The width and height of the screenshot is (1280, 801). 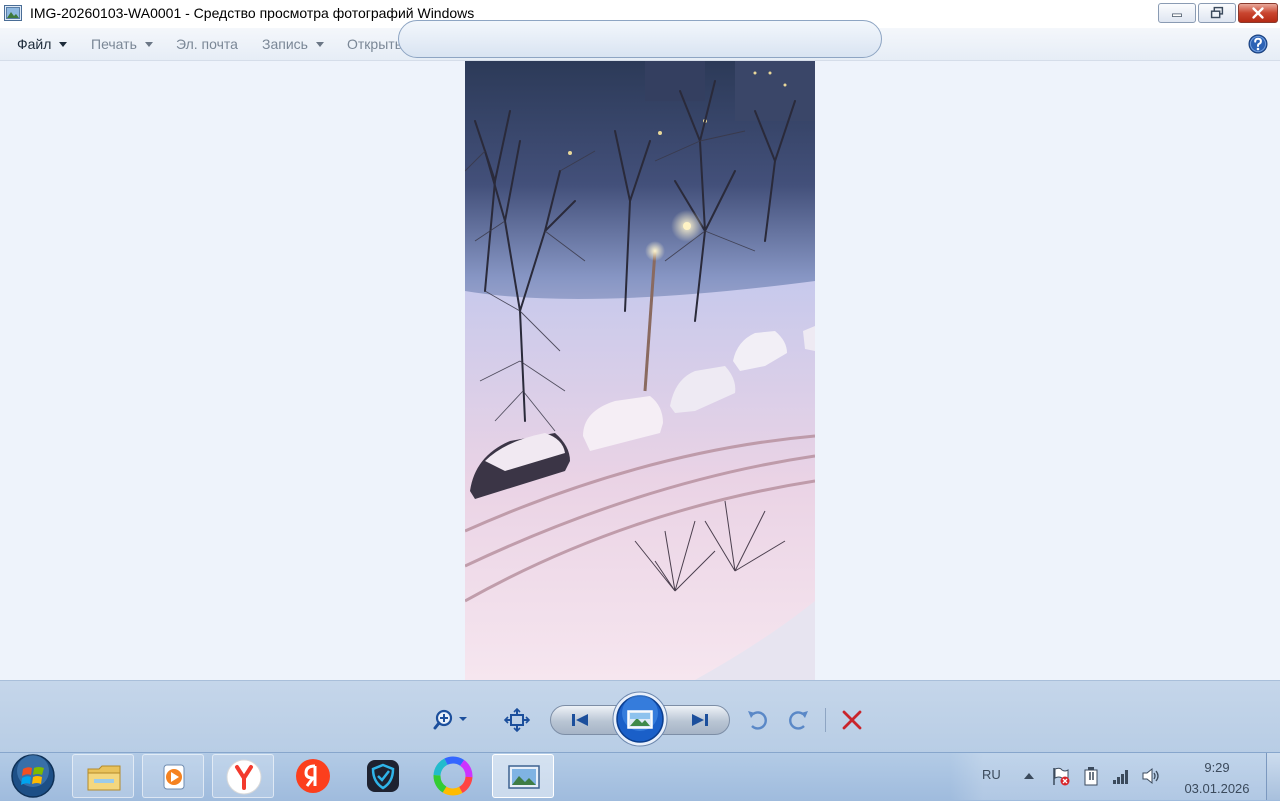 I want to click on menu-burn: Запись, so click(x=293, y=44).